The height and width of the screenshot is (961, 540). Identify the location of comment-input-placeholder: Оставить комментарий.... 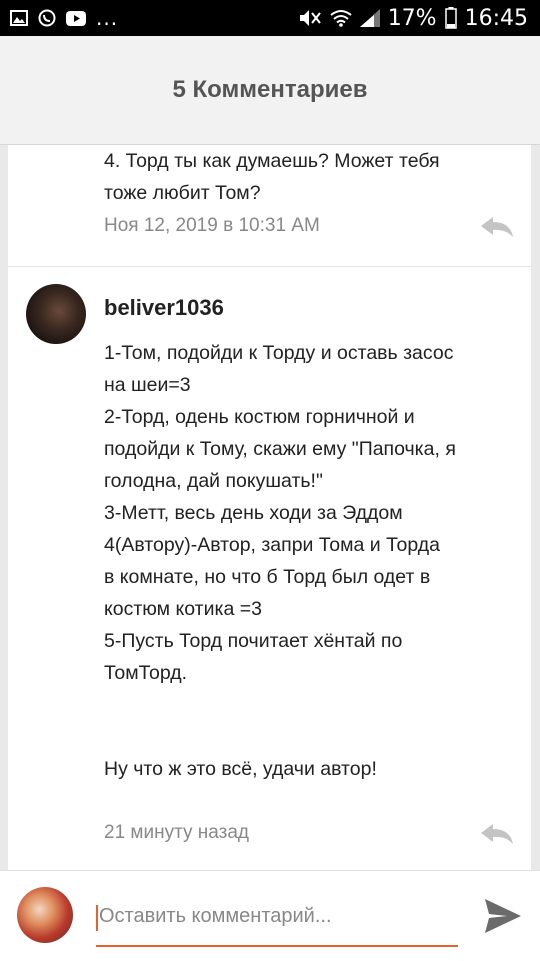
(215, 916).